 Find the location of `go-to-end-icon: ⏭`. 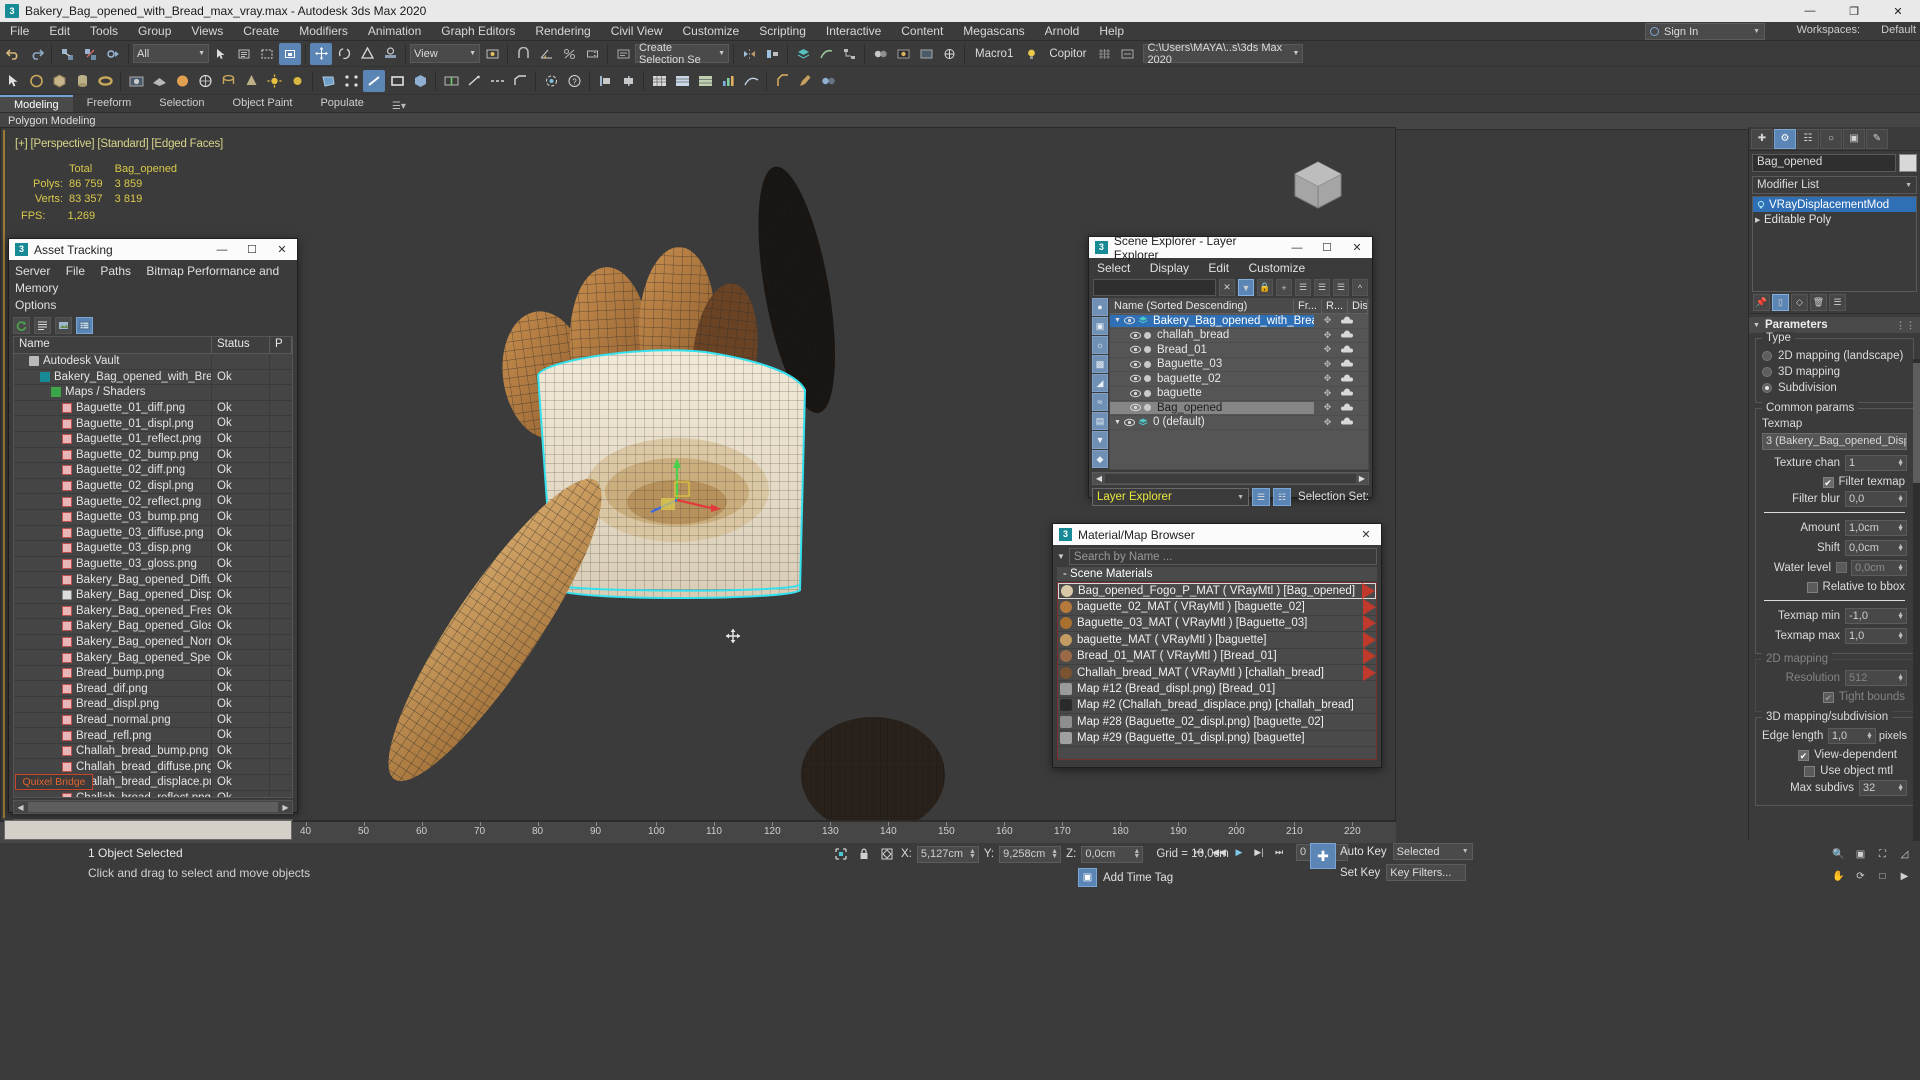

go-to-end-icon: ⏭ is located at coordinates (1279, 852).